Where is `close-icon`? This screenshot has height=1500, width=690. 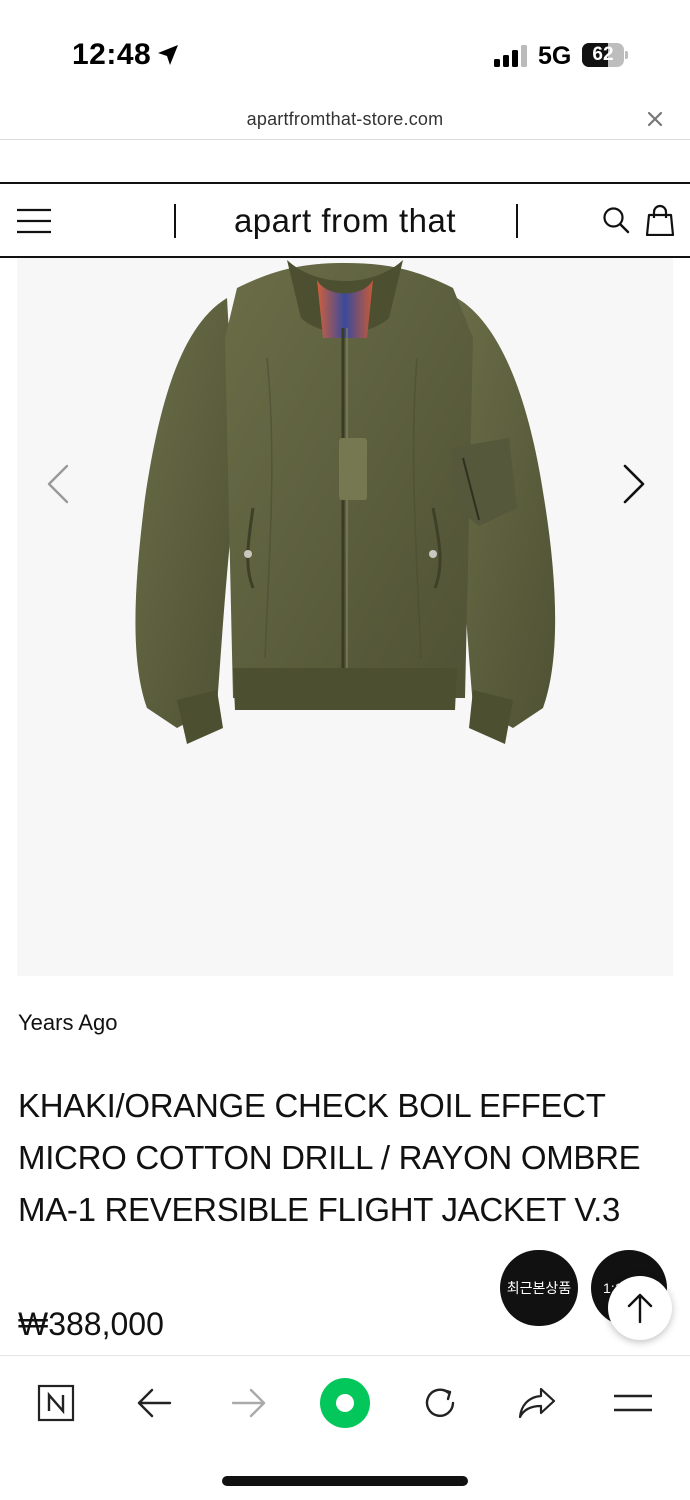
close-icon is located at coordinates (655, 119).